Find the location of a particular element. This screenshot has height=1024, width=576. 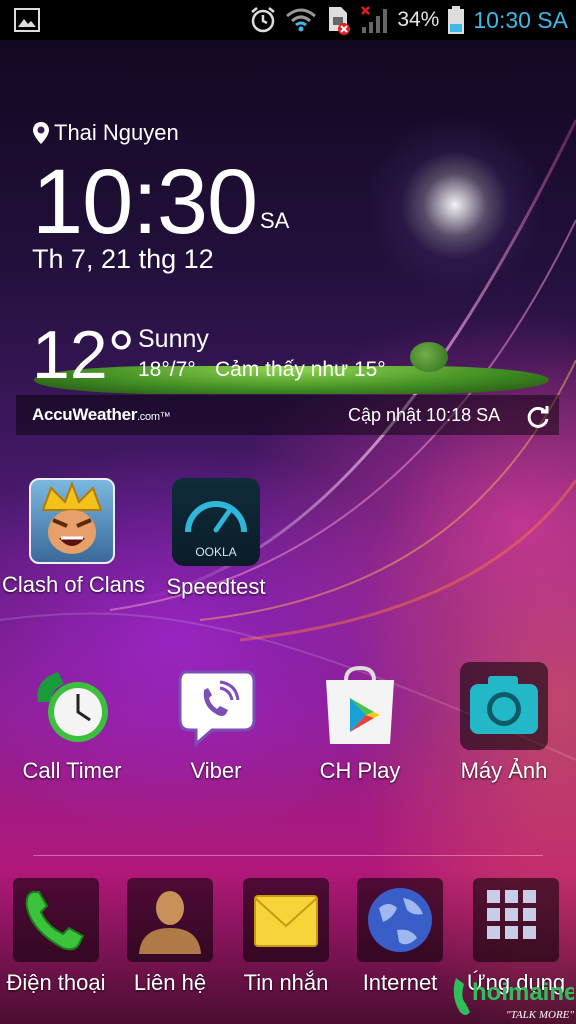

sim-error-icon is located at coordinates (340, 21).